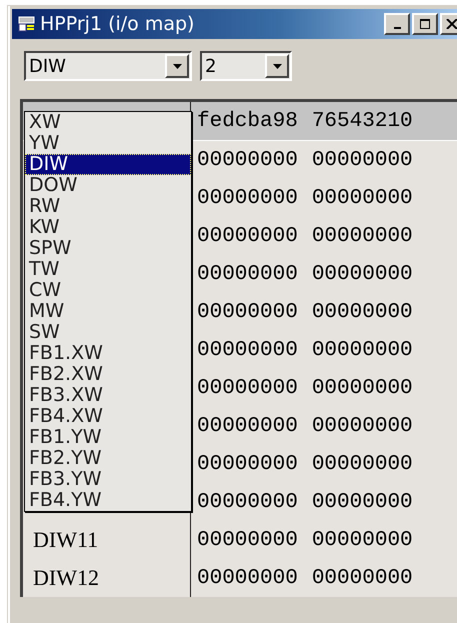 The width and height of the screenshot is (457, 623). I want to click on dropdown-item: FB1.XW, so click(108, 353).